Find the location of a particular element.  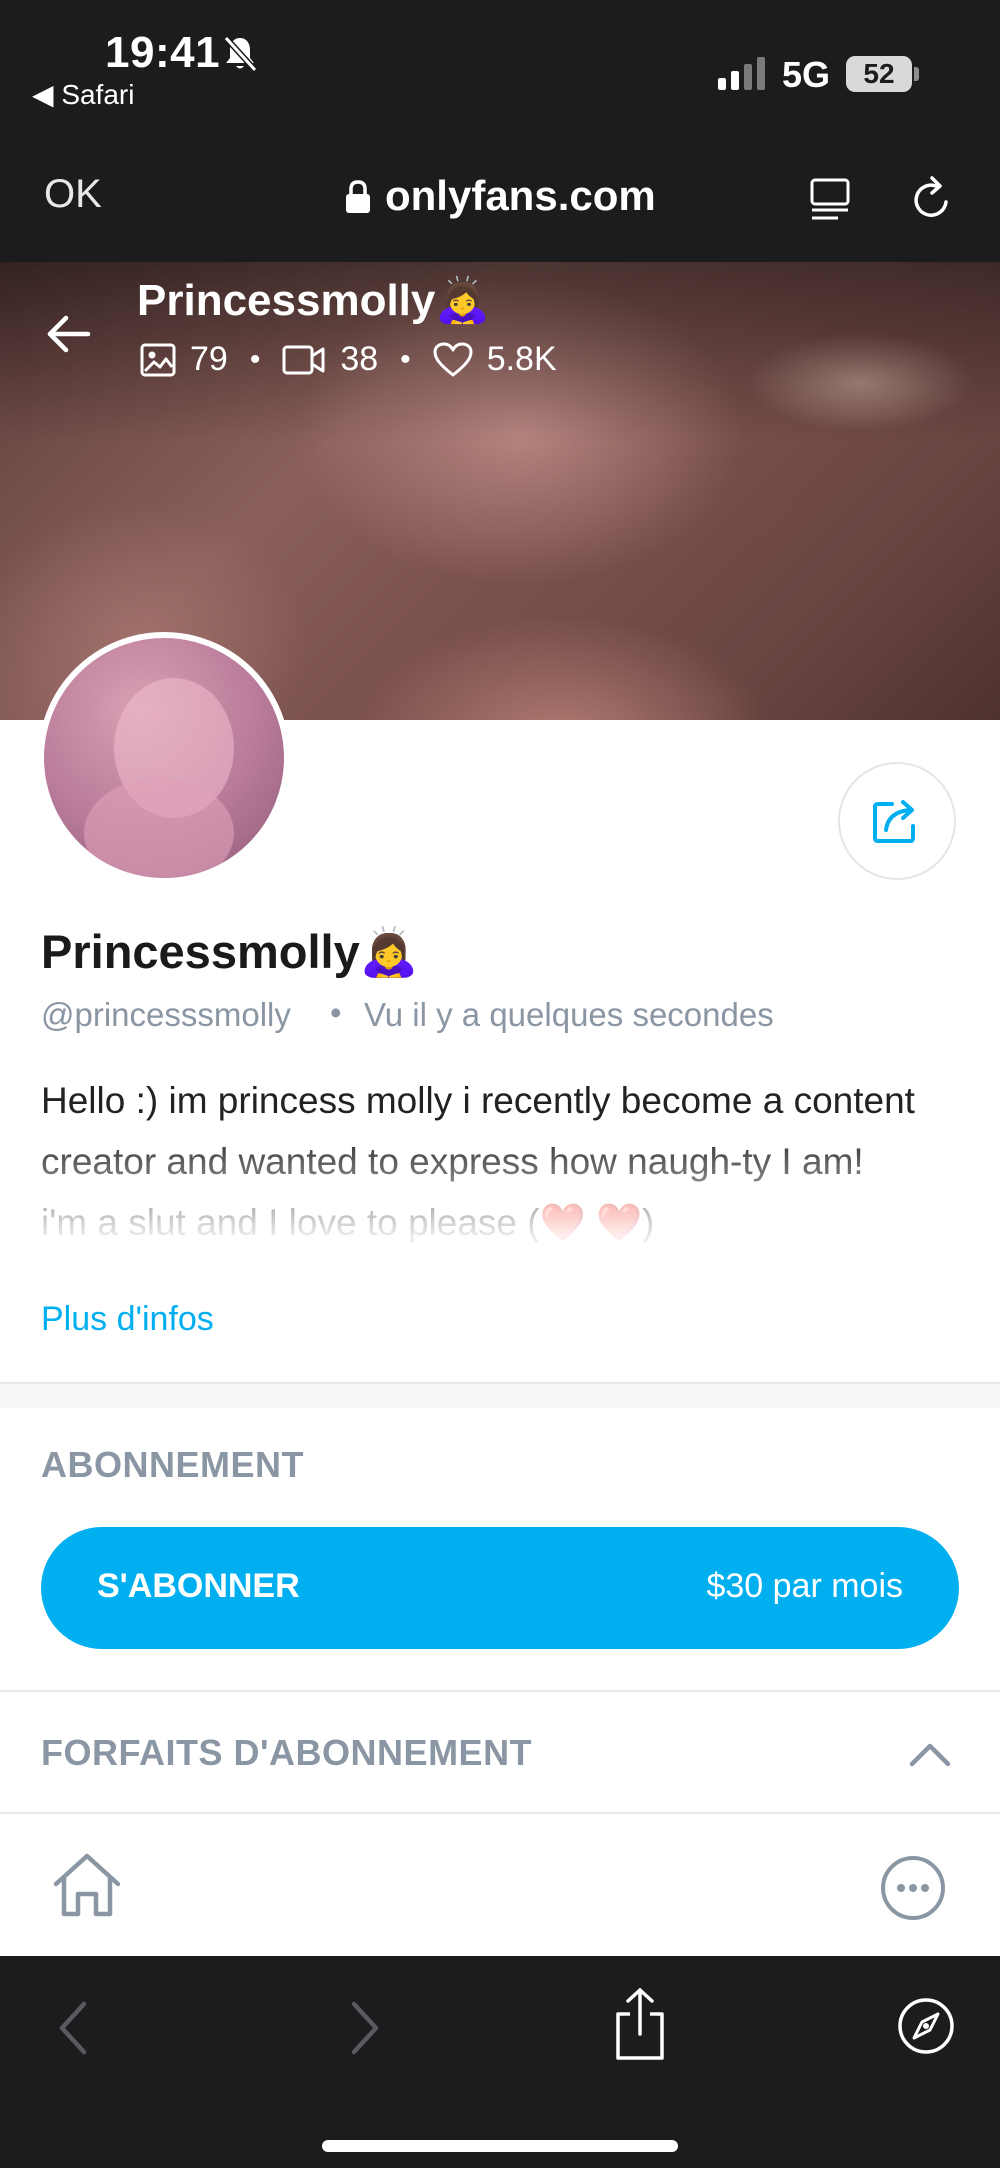

chevron-left-icon is located at coordinates (74, 2028).